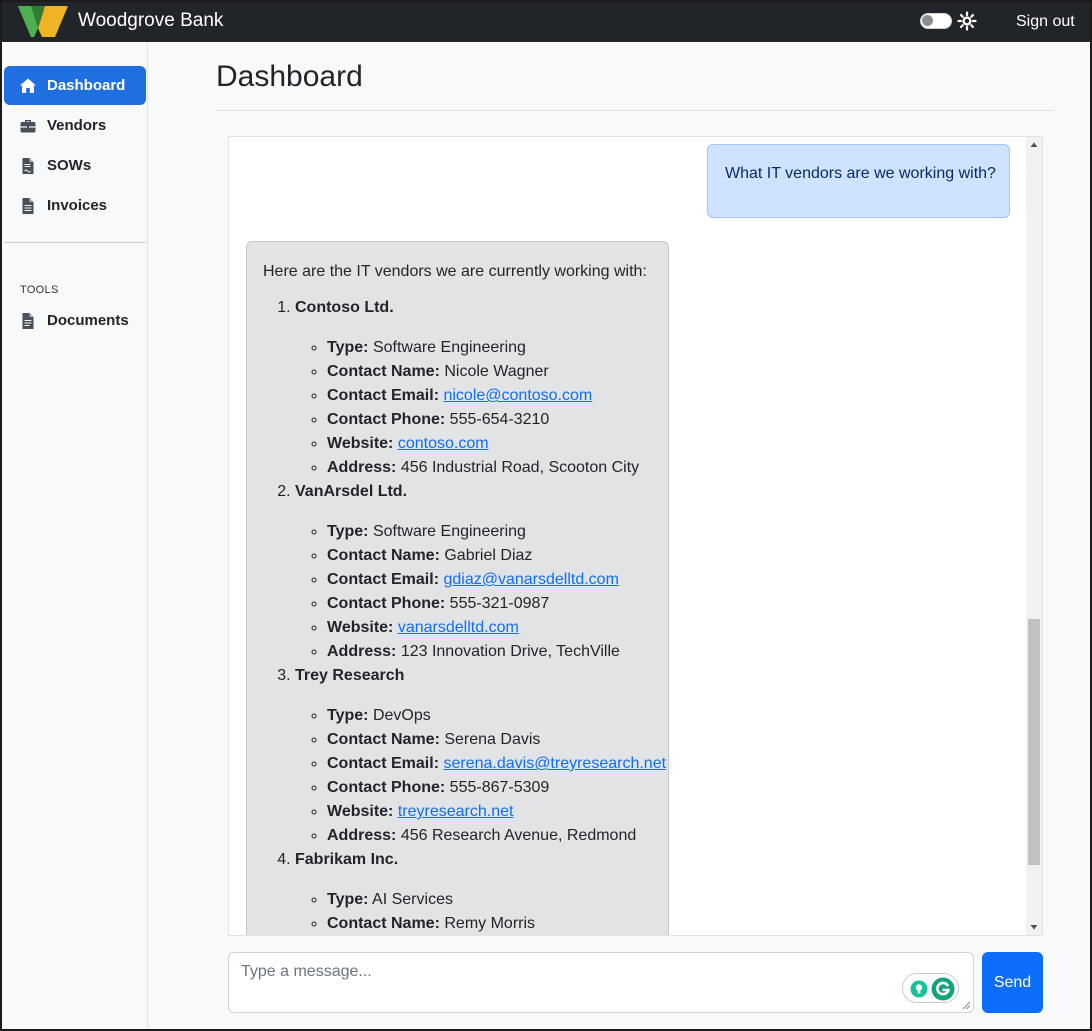  I want to click on sidebar-item-label: Invoices, so click(77, 205).